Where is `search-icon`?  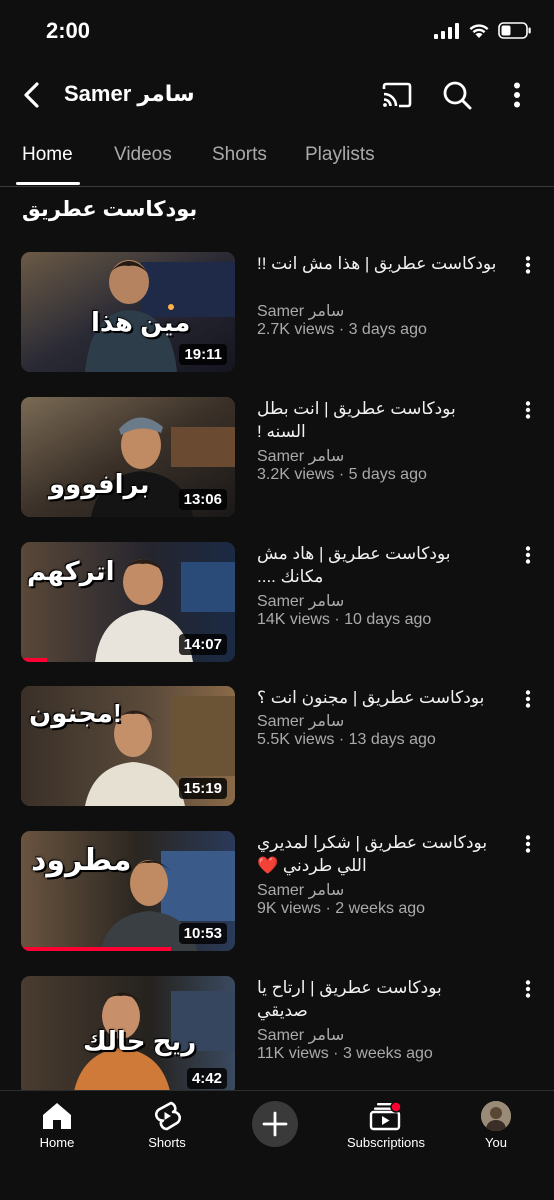 search-icon is located at coordinates (457, 95).